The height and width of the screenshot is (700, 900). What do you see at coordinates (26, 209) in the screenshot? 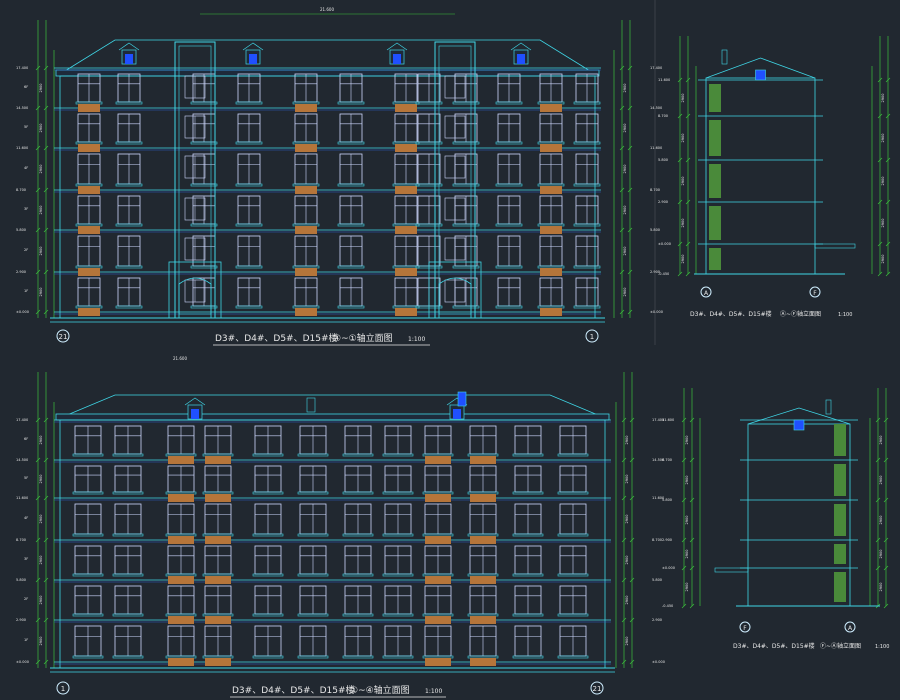
I see `floor-label: 3F` at bounding box center [26, 209].